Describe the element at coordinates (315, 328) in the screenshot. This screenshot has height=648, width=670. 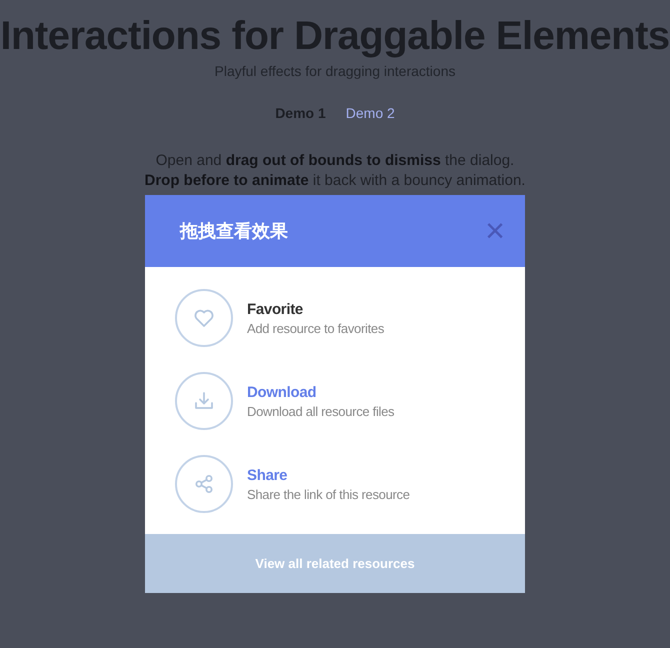
I see `item-description: Add resource to favorites` at that location.